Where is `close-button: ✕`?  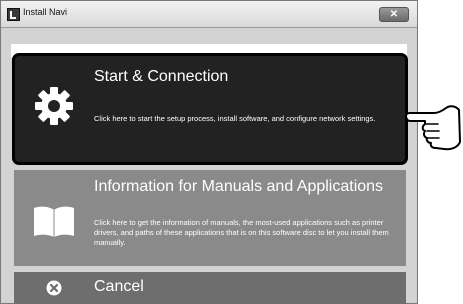
close-button: ✕ is located at coordinates (394, 14).